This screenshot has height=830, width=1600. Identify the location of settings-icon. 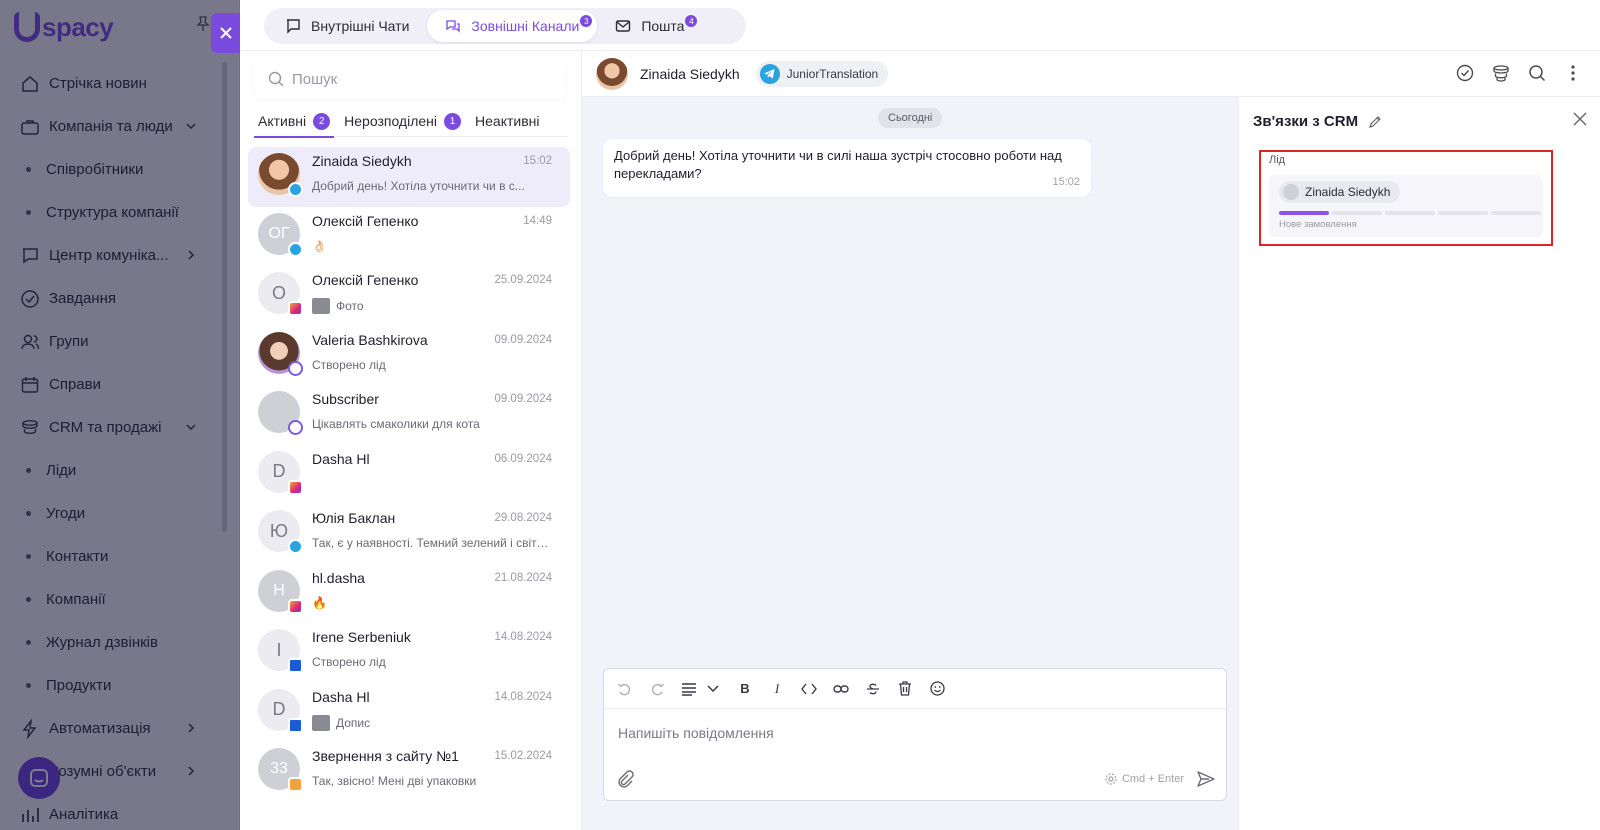
(1111, 779).